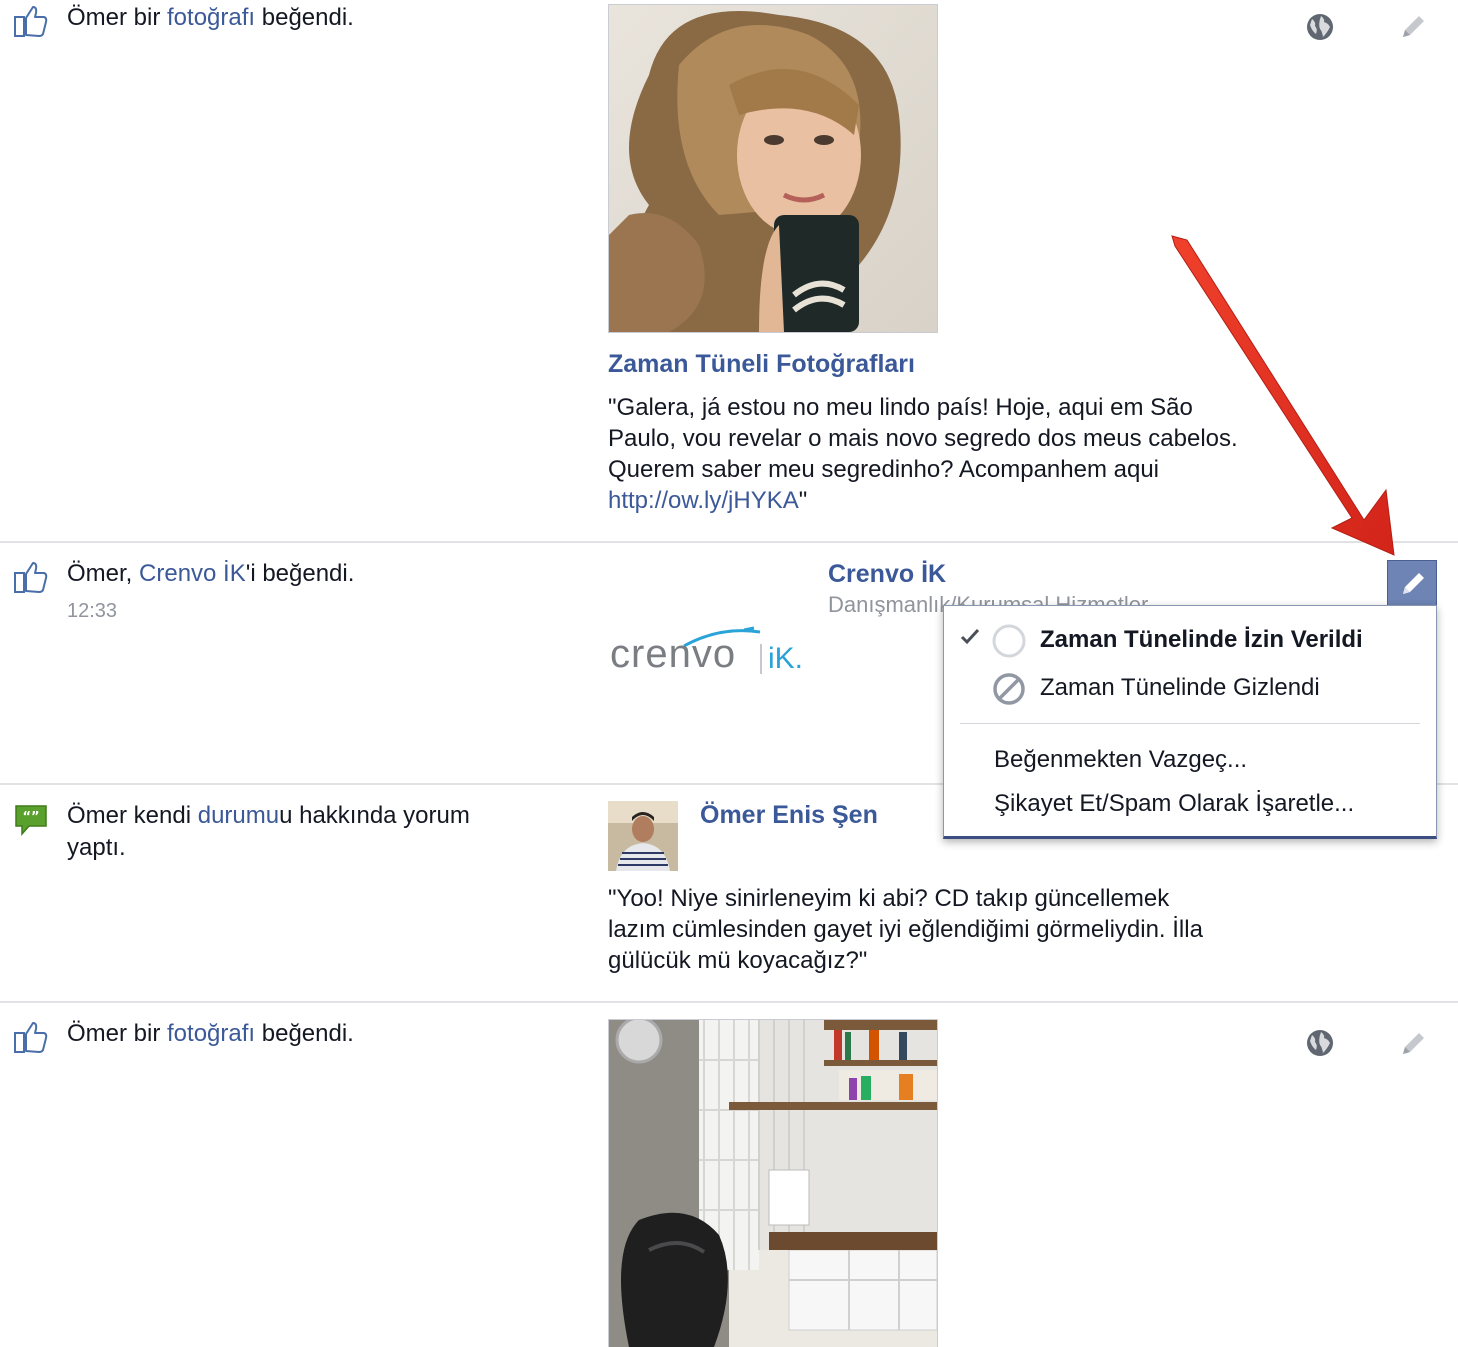 The width and height of the screenshot is (1458, 1347). I want to click on menu-item-allowed-on-timeline: Zaman Tünelinde İzin Verildi, so click(1190, 640).